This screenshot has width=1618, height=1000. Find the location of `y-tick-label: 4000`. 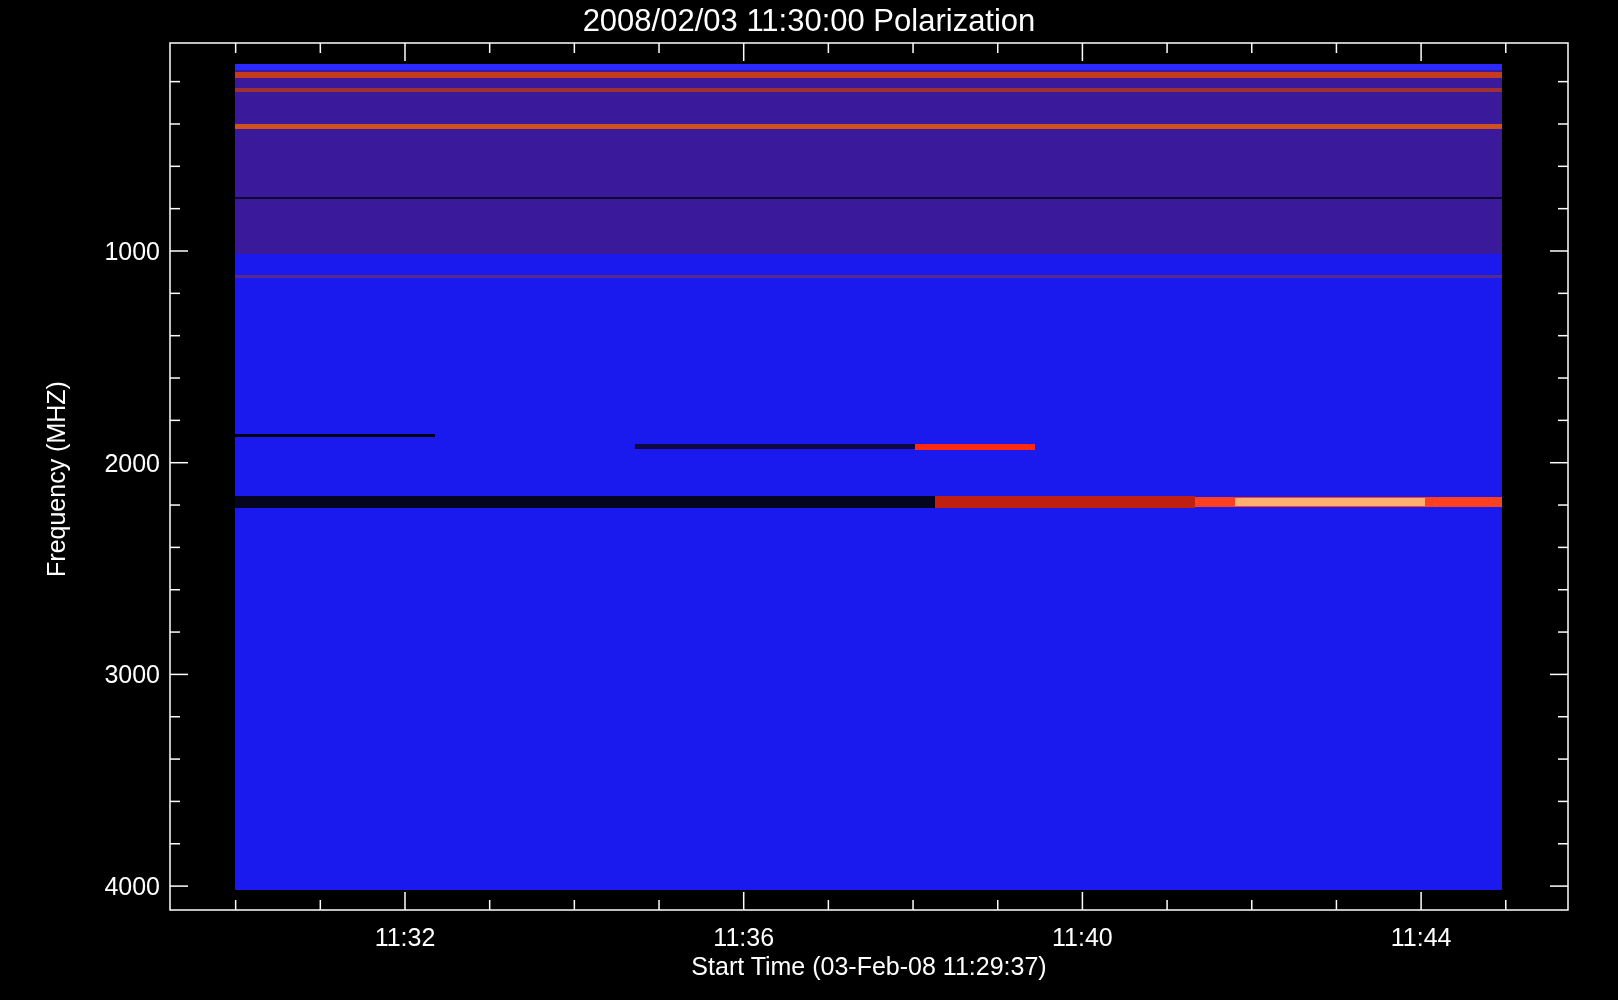

y-tick-label: 4000 is located at coordinates (132, 886).